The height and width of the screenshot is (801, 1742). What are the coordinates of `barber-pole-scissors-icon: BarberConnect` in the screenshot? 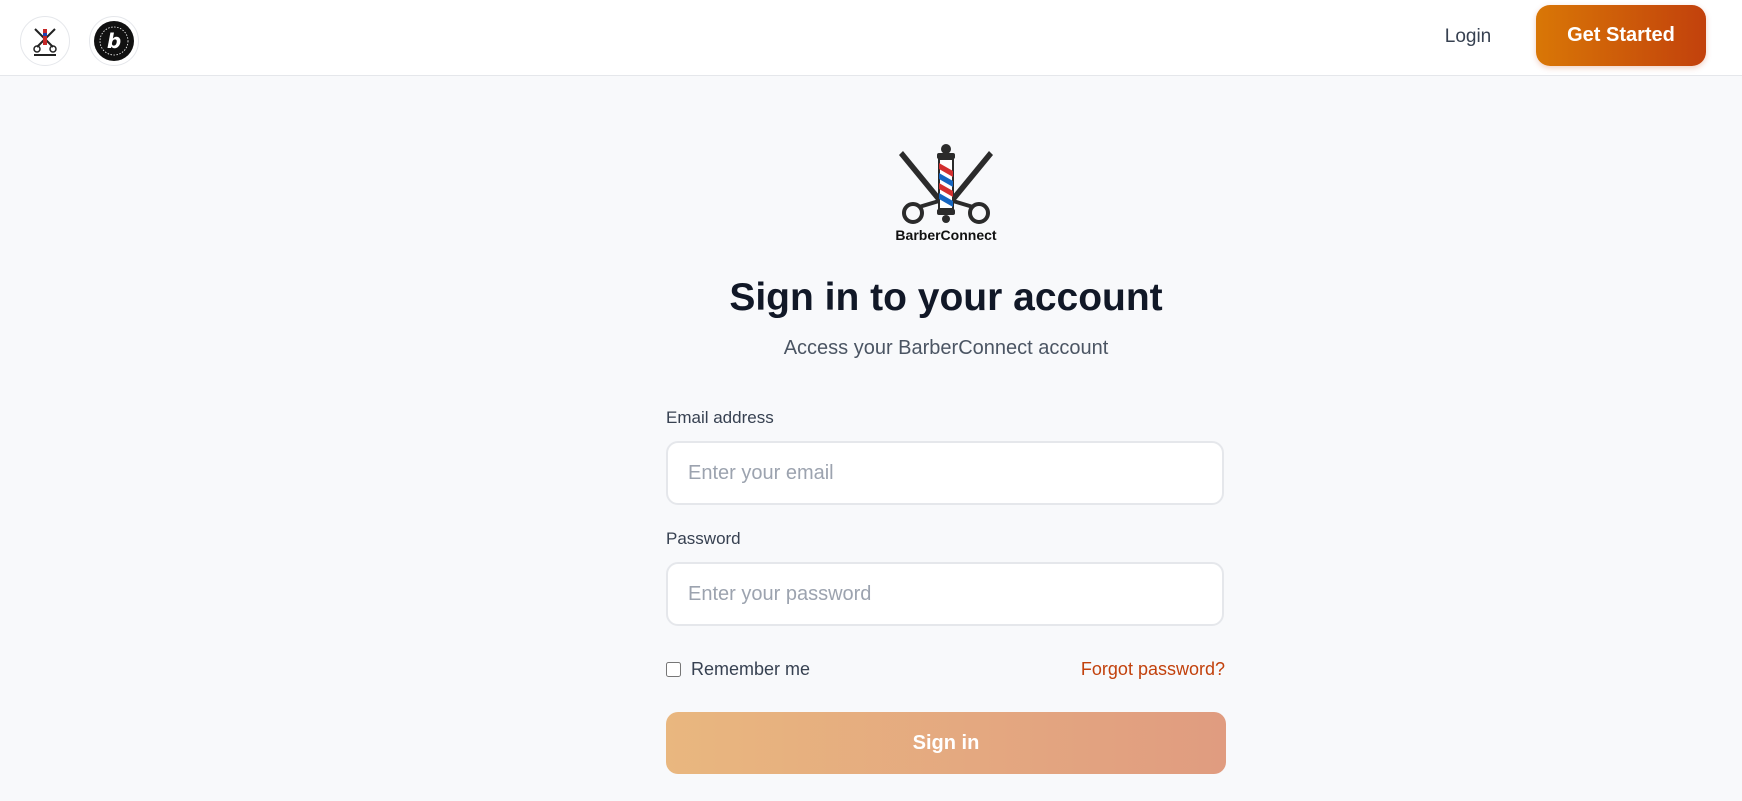 It's located at (946, 193).